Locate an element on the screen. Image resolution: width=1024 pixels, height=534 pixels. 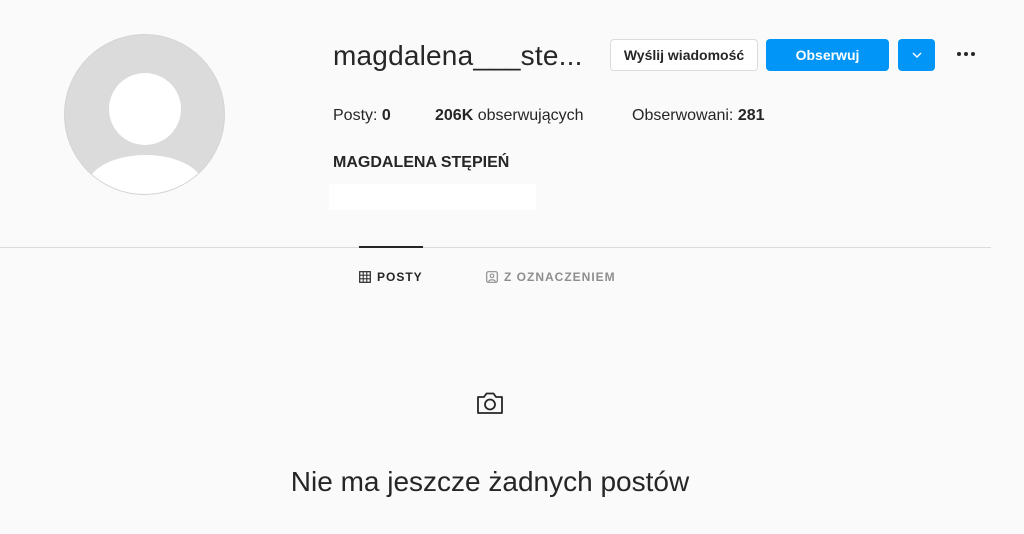
send-message-button: Wyślij wiadomość is located at coordinates (684, 55).